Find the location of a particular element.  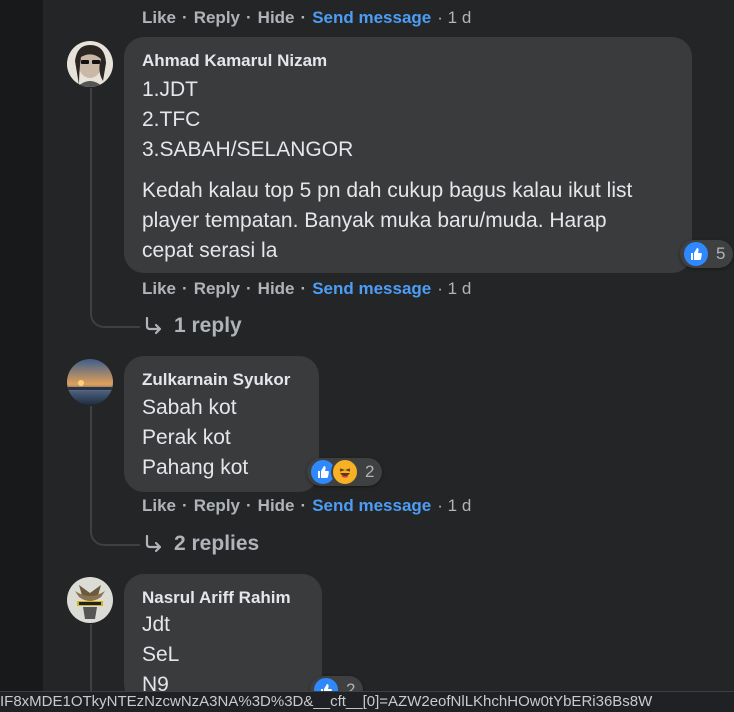

comment-text-line: 1.JDT is located at coordinates (170, 89).